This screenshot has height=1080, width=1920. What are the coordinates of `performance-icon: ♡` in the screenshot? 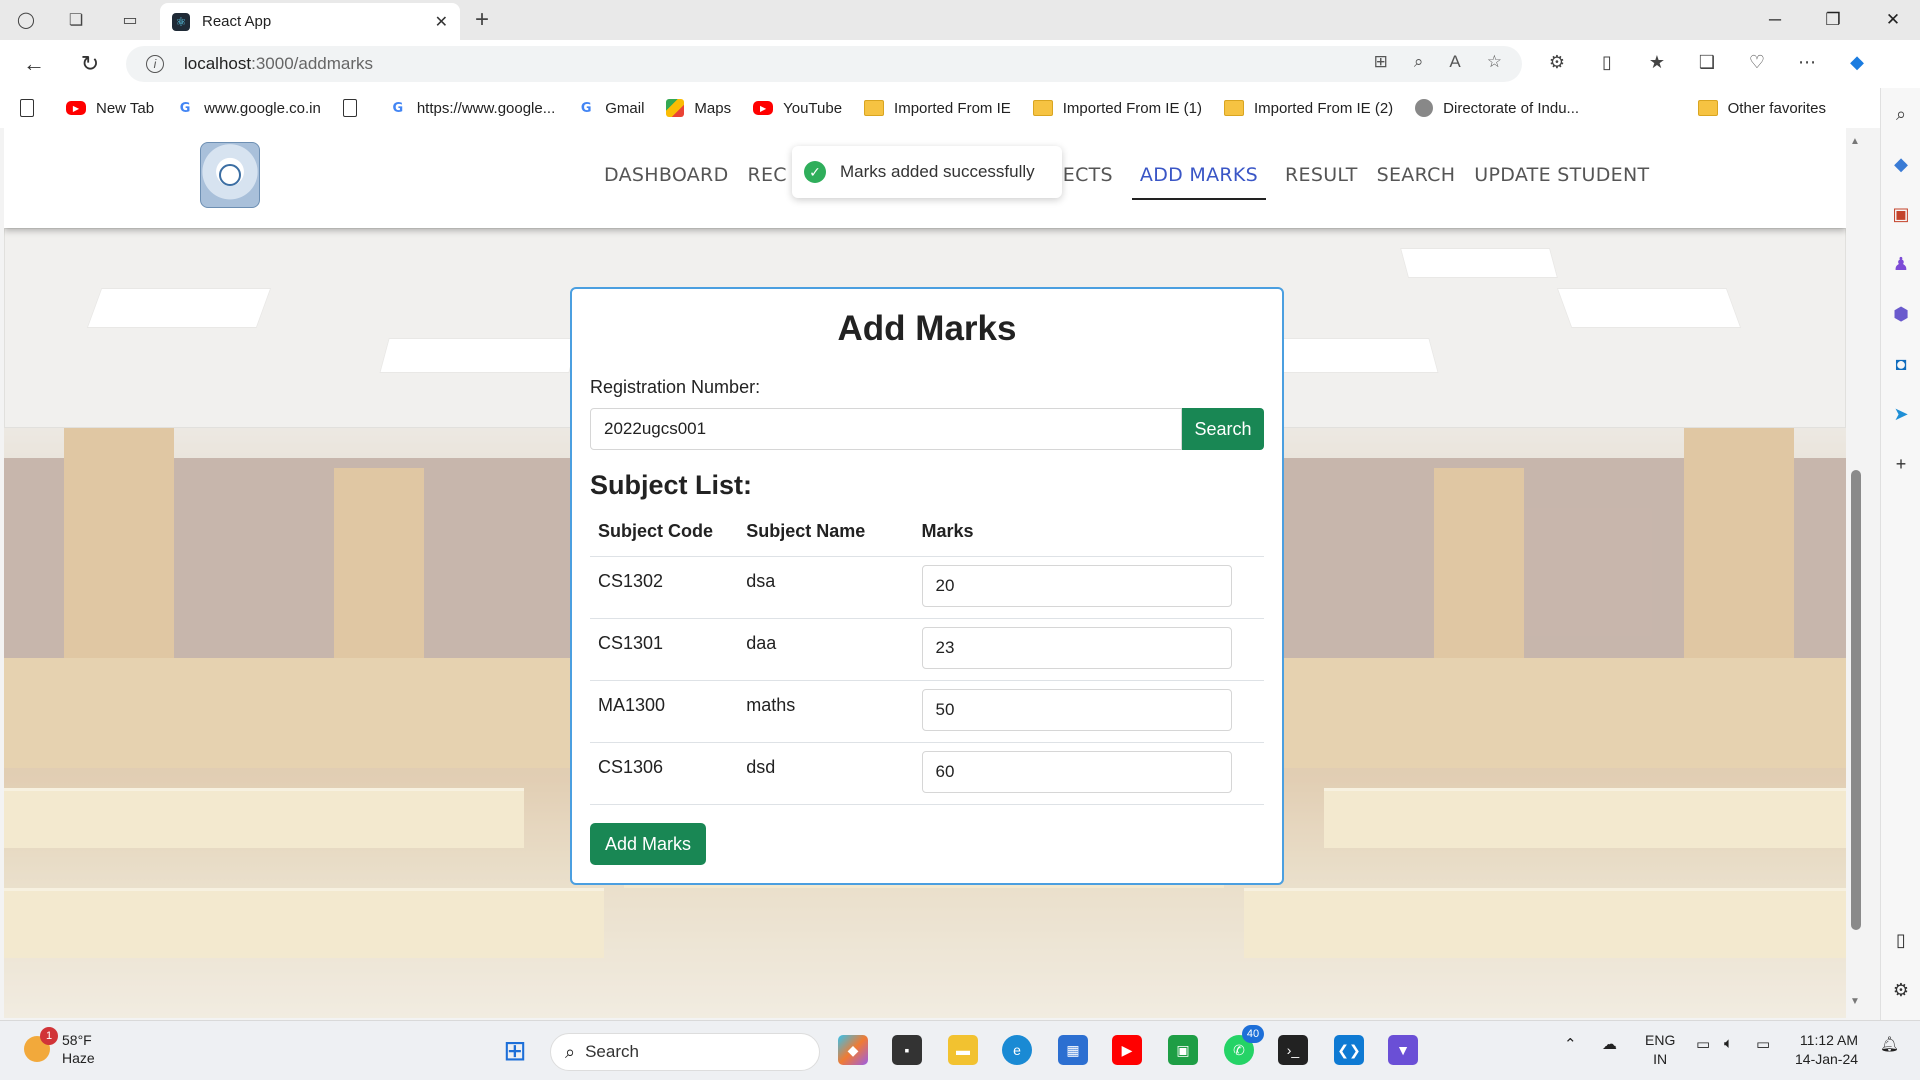 It's located at (1757, 62).